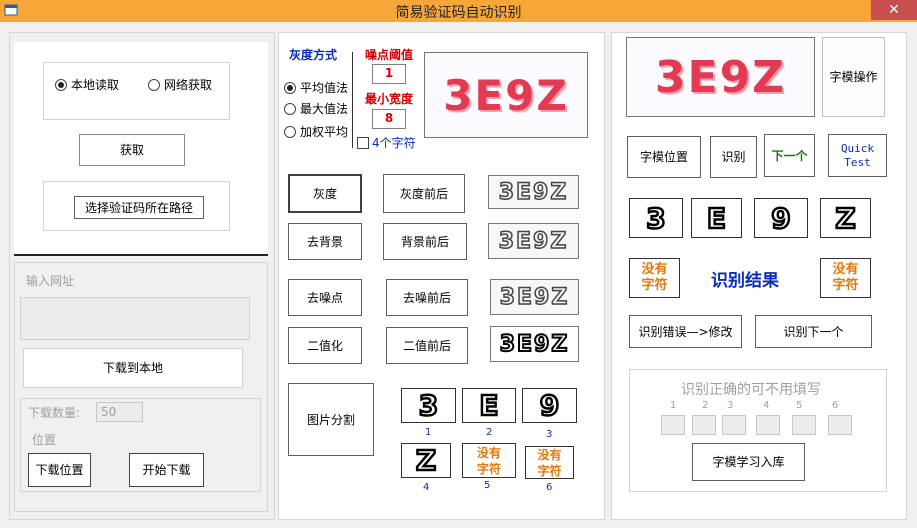 This screenshot has width=917, height=528. Describe the element at coordinates (716, 218) in the screenshot. I see `recognized-char-2: E` at that location.